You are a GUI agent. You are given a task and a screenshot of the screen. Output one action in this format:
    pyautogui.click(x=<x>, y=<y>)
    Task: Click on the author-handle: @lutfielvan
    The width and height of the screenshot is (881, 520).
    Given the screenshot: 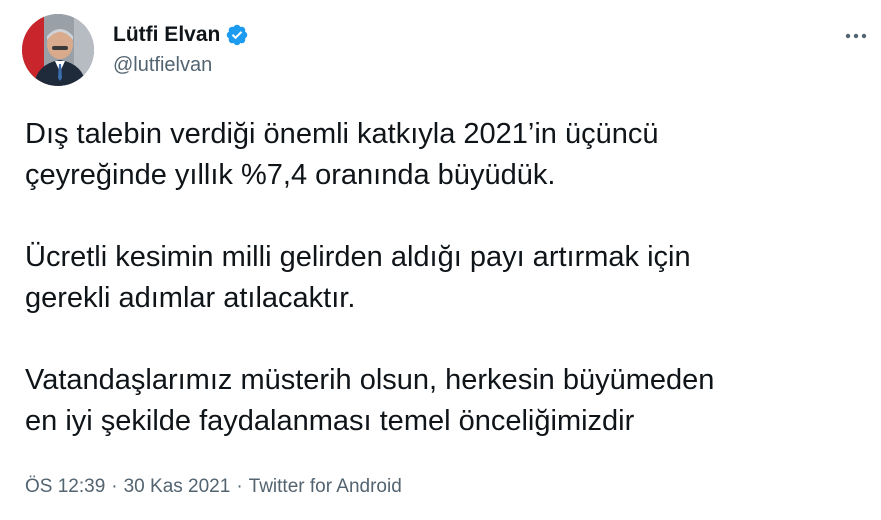 What is the action you would take?
    pyautogui.click(x=181, y=65)
    